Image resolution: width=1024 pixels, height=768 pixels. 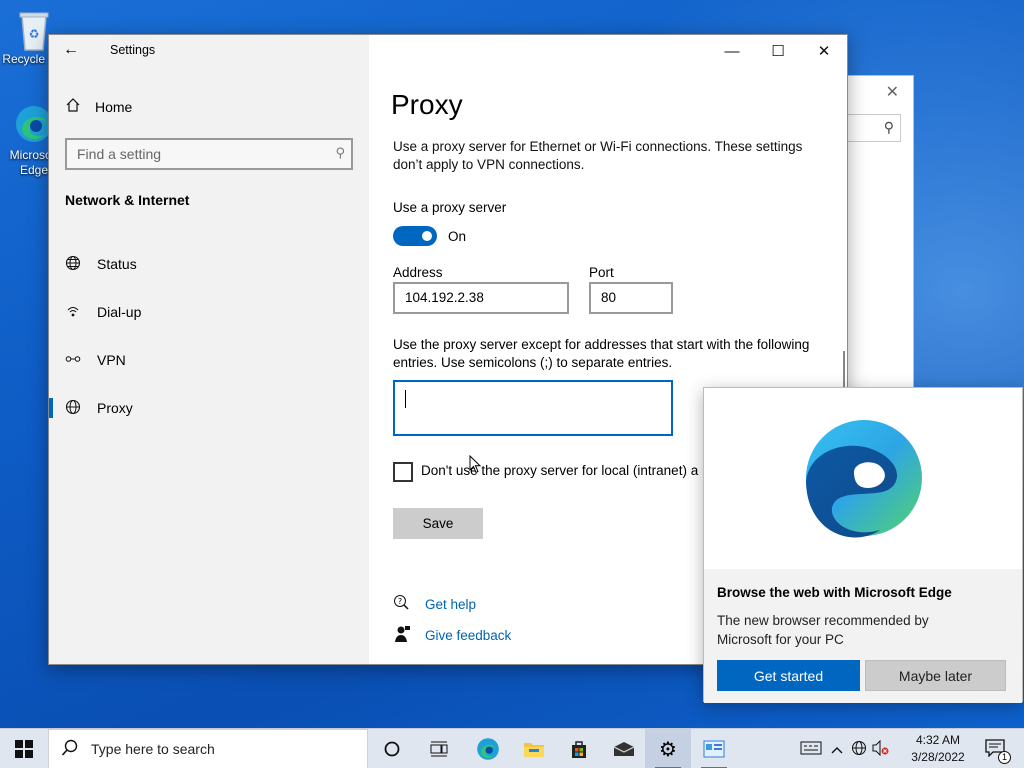 I want to click on address-input: 104.192.2.38, so click(x=481, y=298).